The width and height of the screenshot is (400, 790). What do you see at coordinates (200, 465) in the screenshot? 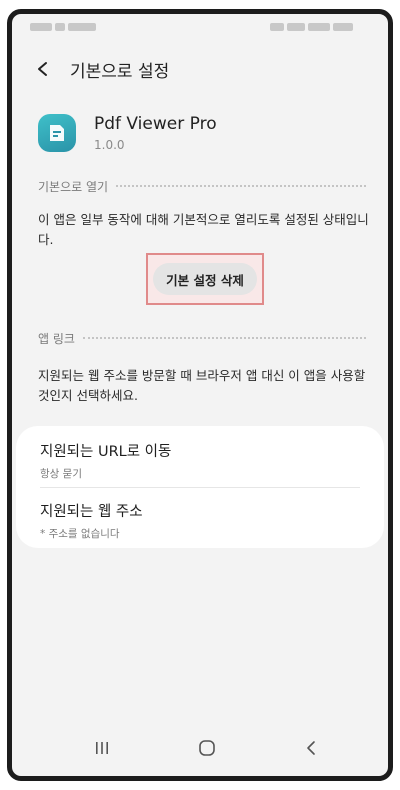
I see `supported-url-item: 지원되는 URL로 이동 항상 묻기` at bounding box center [200, 465].